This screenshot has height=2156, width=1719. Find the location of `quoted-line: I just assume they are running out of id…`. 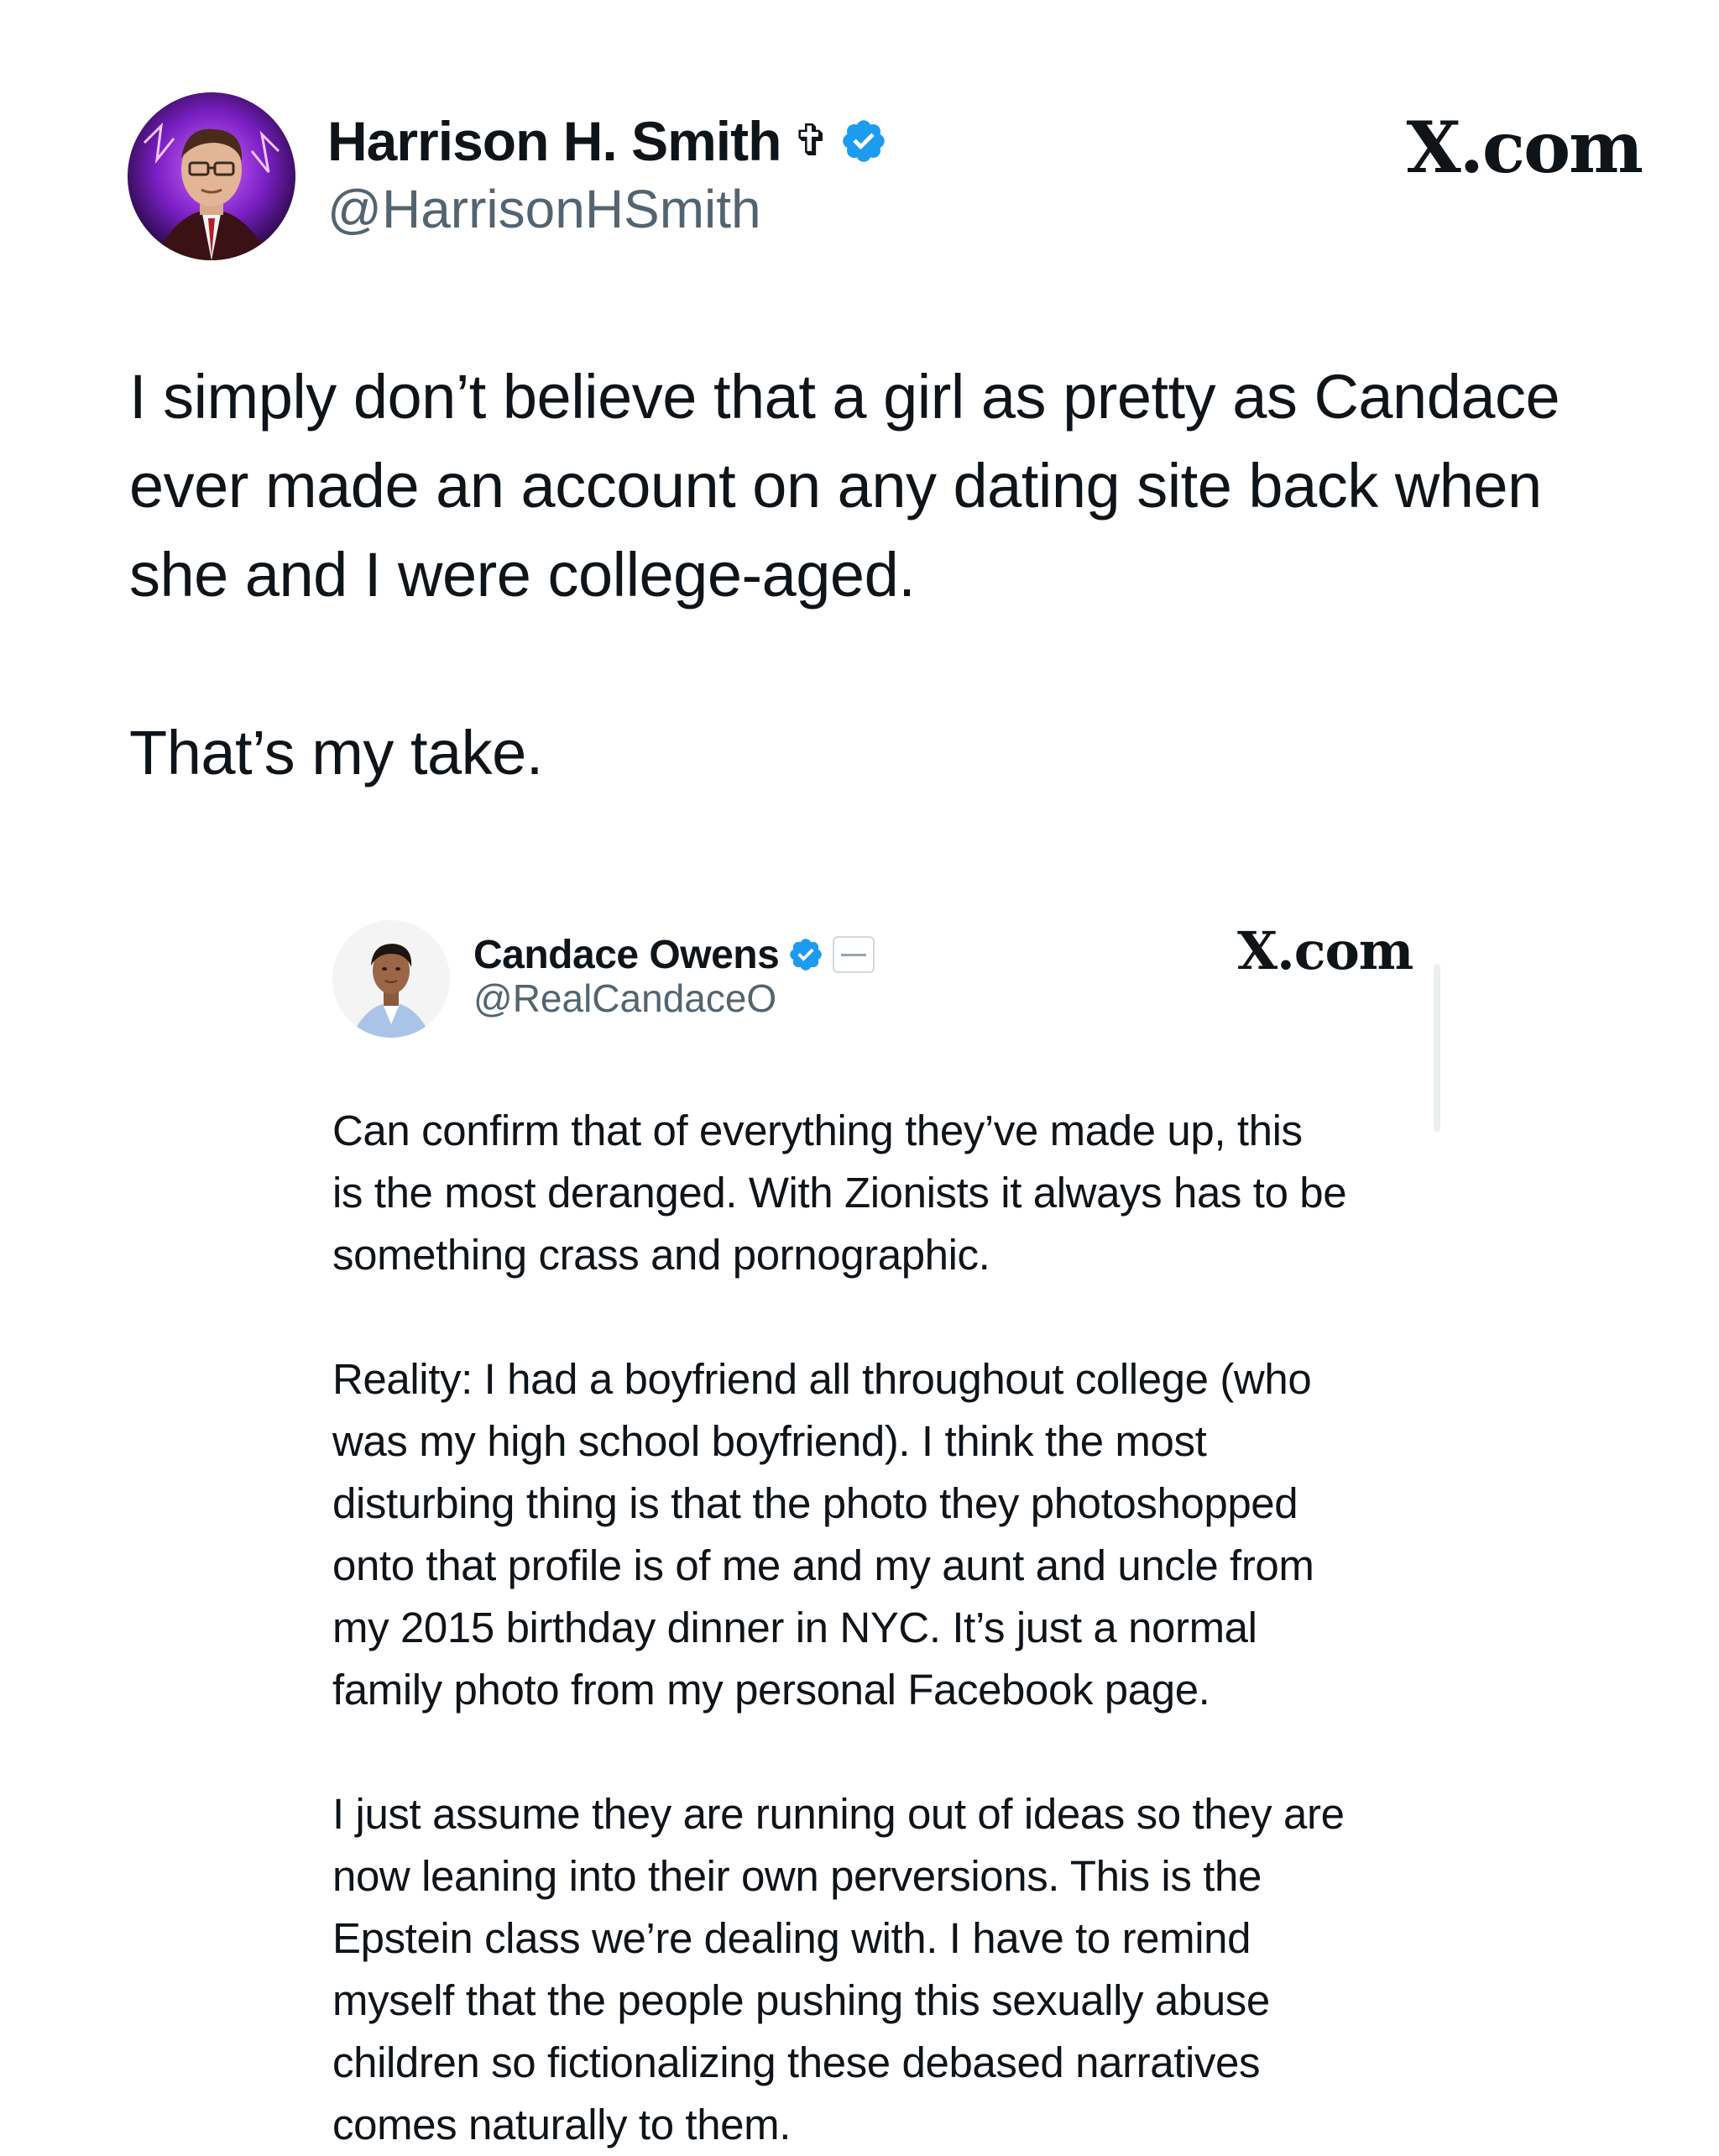

quoted-line: I just assume they are running out of id… is located at coordinates (838, 1814).